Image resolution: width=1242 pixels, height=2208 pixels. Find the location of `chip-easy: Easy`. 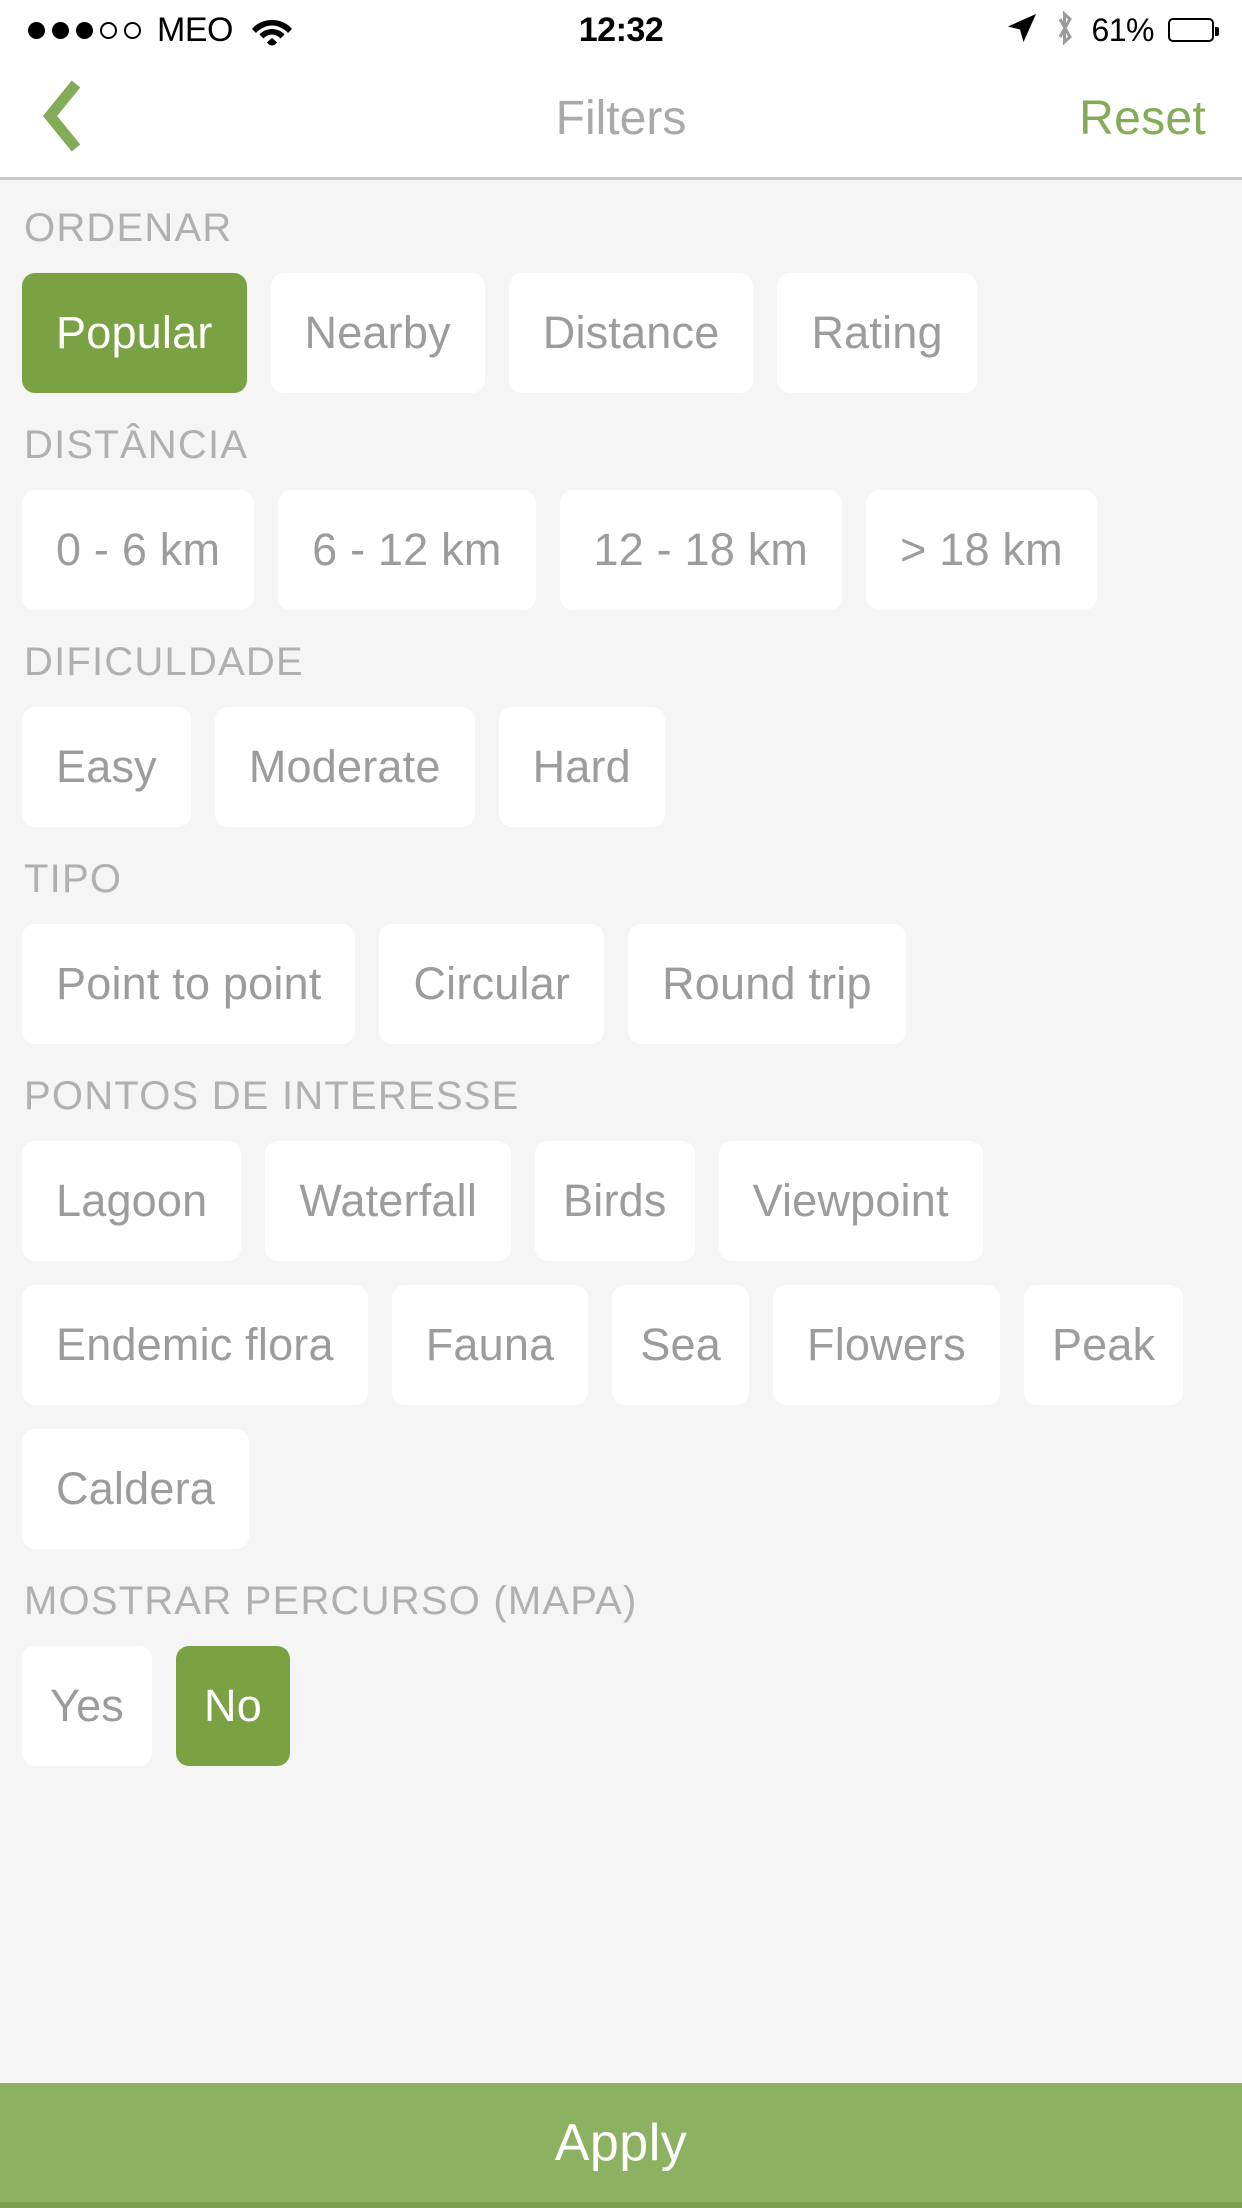

chip-easy: Easy is located at coordinates (106, 767).